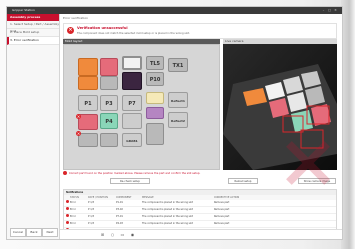  I want to click on mold-slot: TX1, so click(178, 65).